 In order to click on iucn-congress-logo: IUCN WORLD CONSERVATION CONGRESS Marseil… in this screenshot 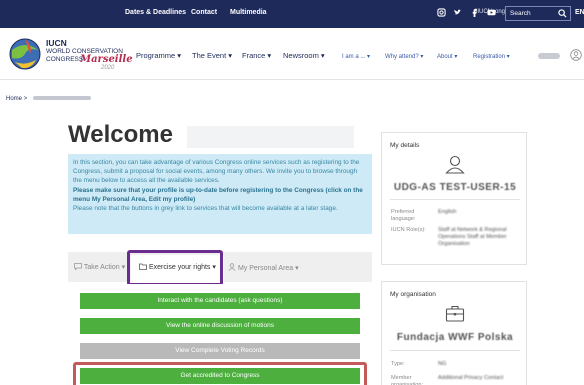, I will do `click(69, 54)`.